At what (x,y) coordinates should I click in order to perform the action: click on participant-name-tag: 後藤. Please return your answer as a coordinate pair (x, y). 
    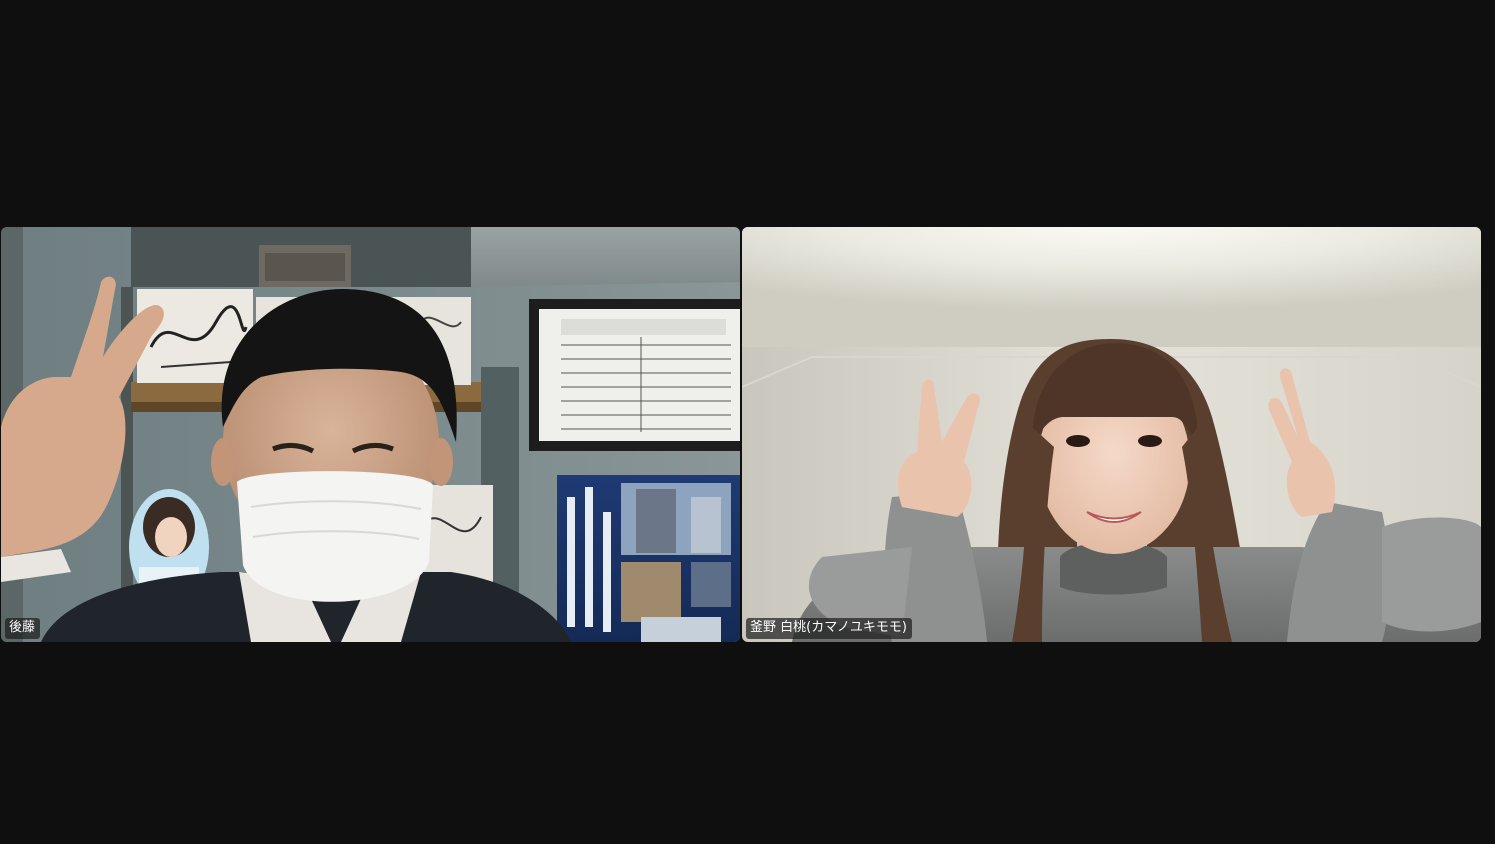
    Looking at the image, I should click on (23, 628).